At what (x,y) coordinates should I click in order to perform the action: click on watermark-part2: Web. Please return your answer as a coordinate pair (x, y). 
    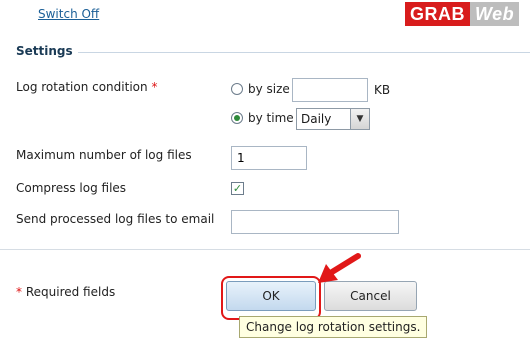
    Looking at the image, I should click on (495, 14).